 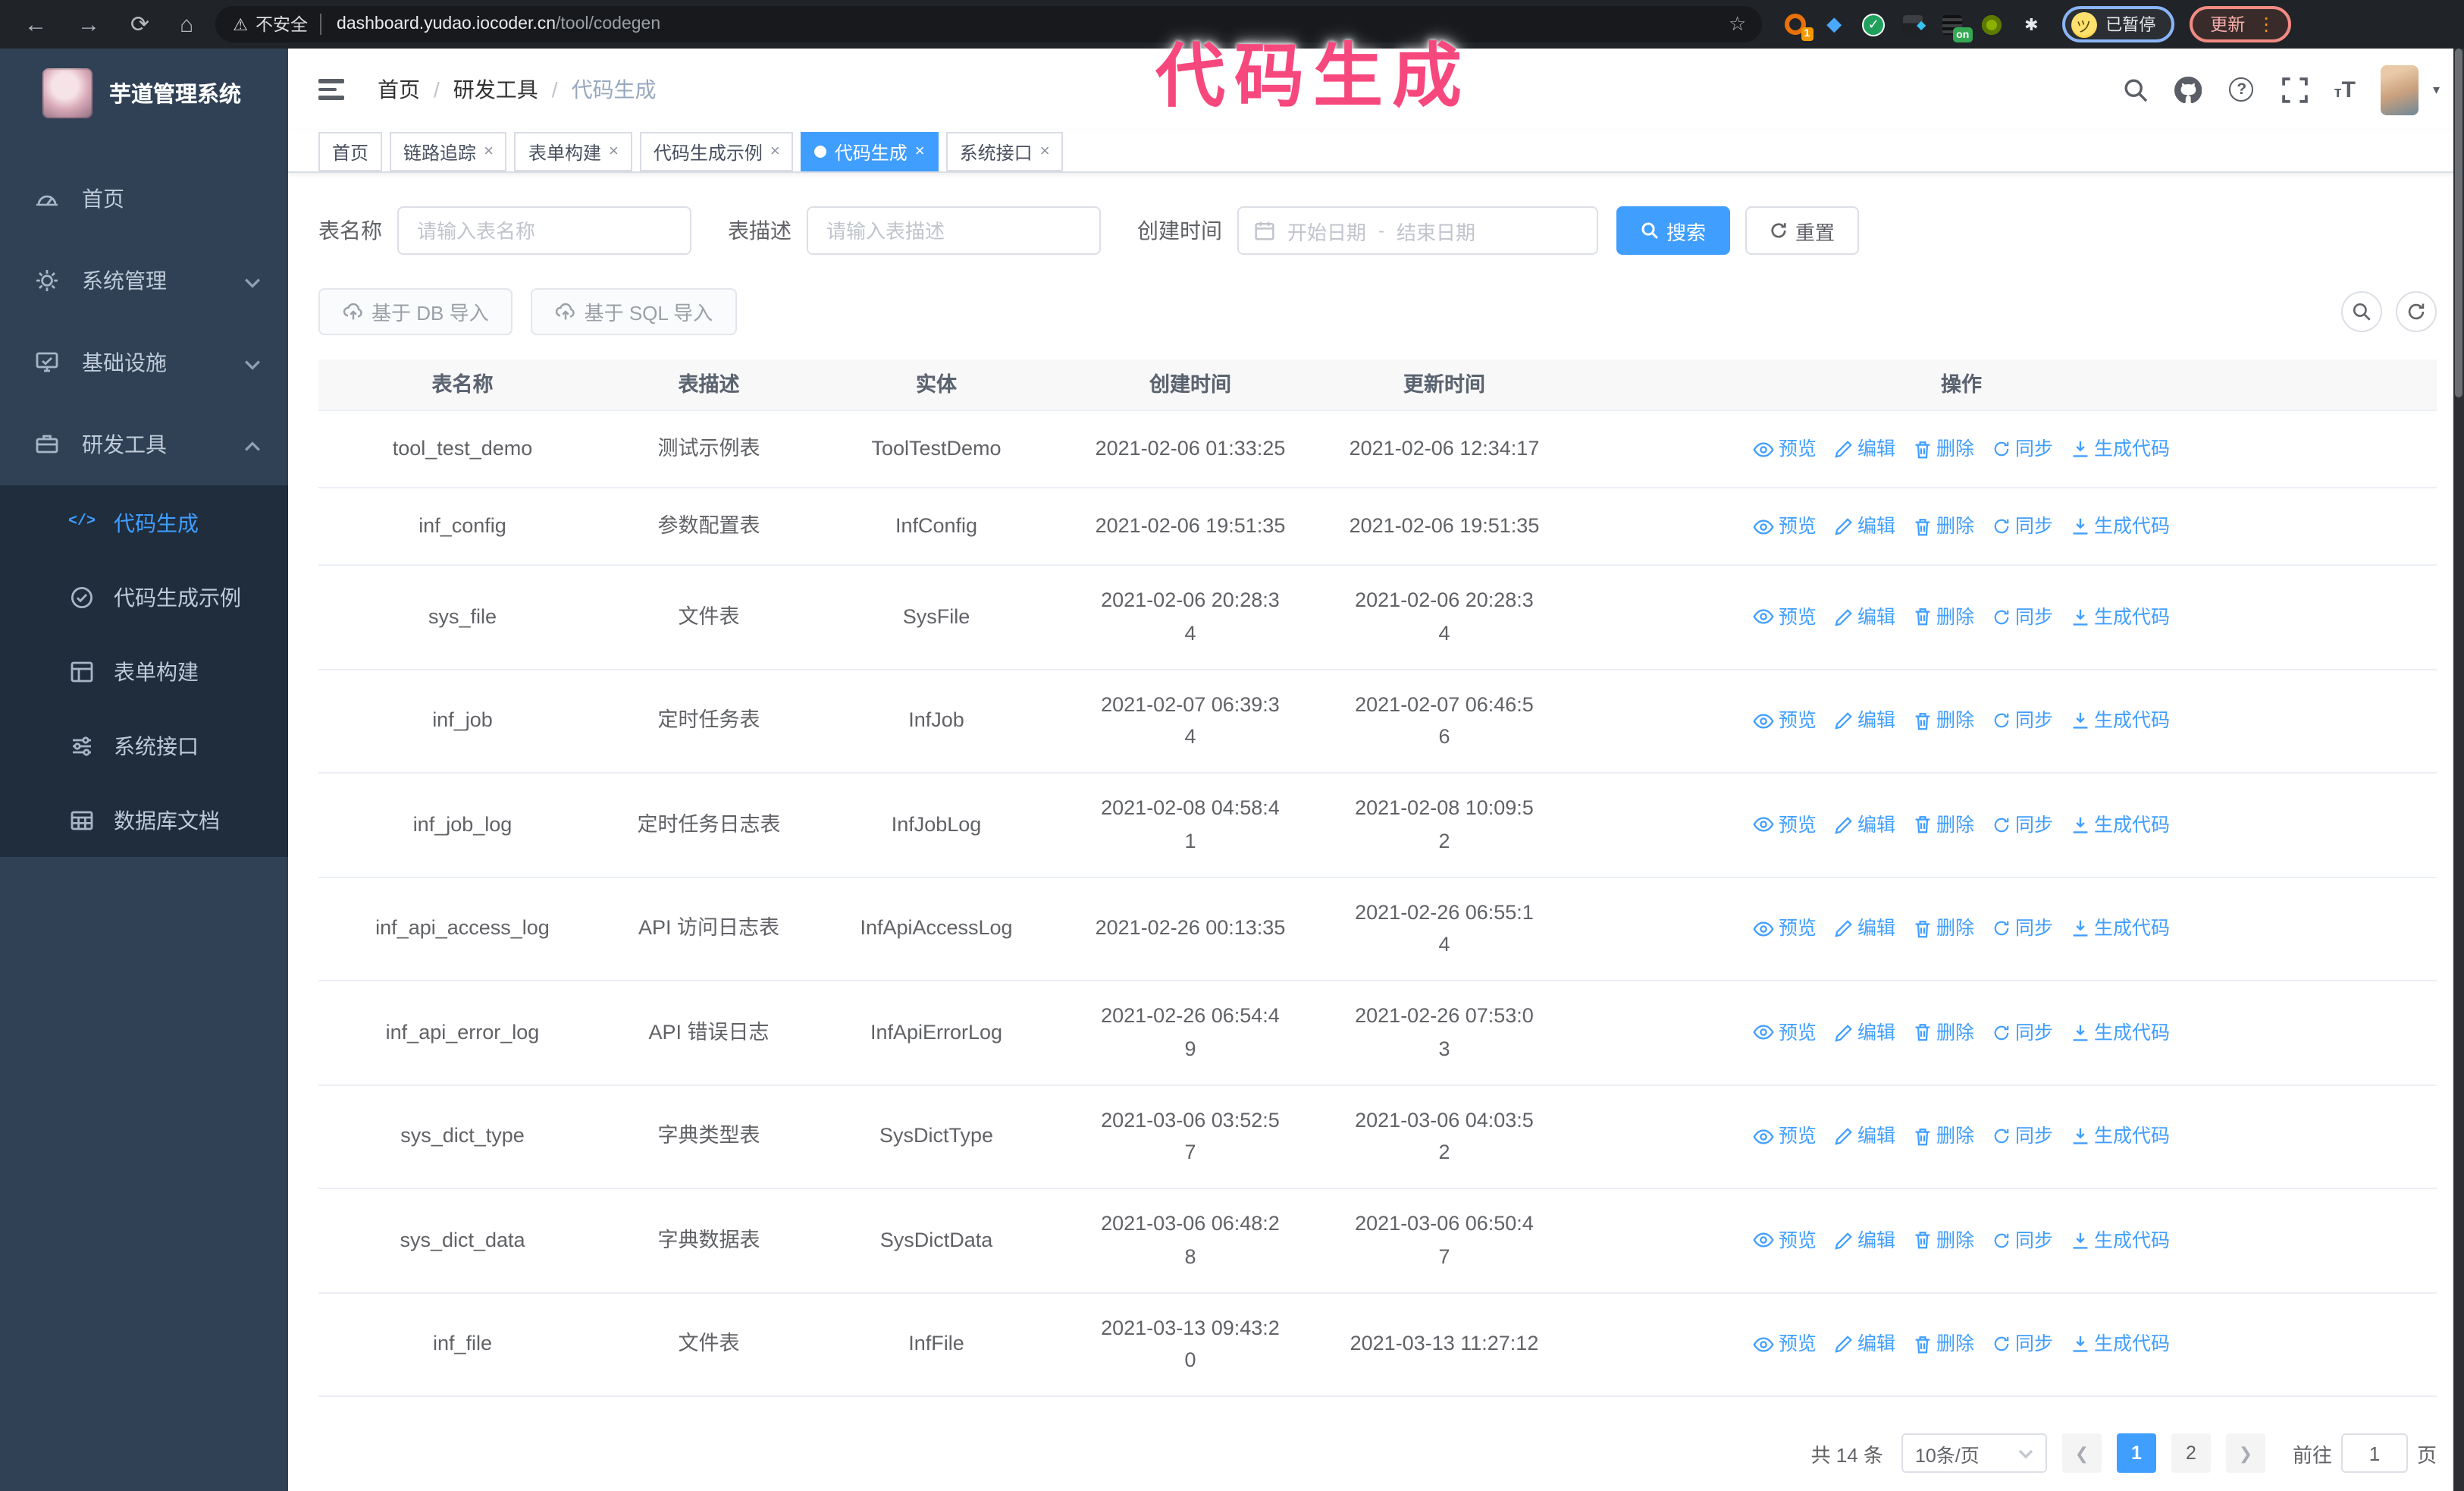 I want to click on breadcrumb-item-1: 研发工具, so click(x=495, y=89).